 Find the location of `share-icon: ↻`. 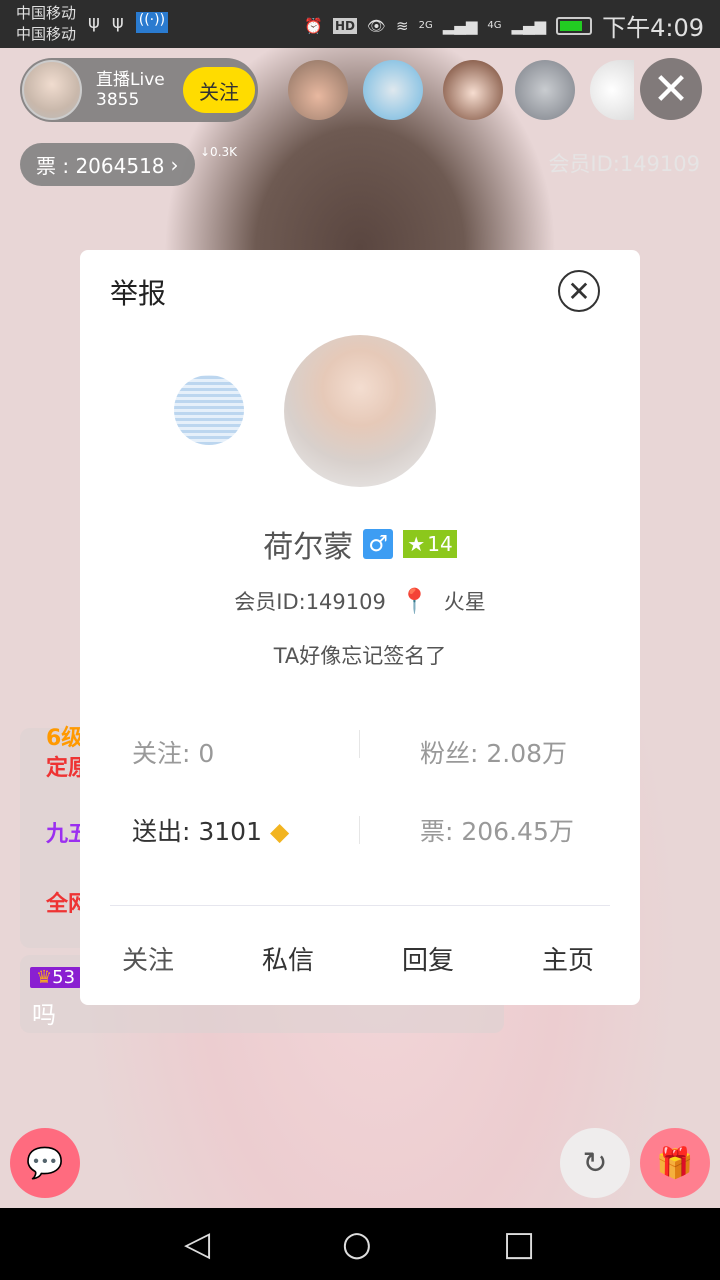

share-icon: ↻ is located at coordinates (595, 1163).